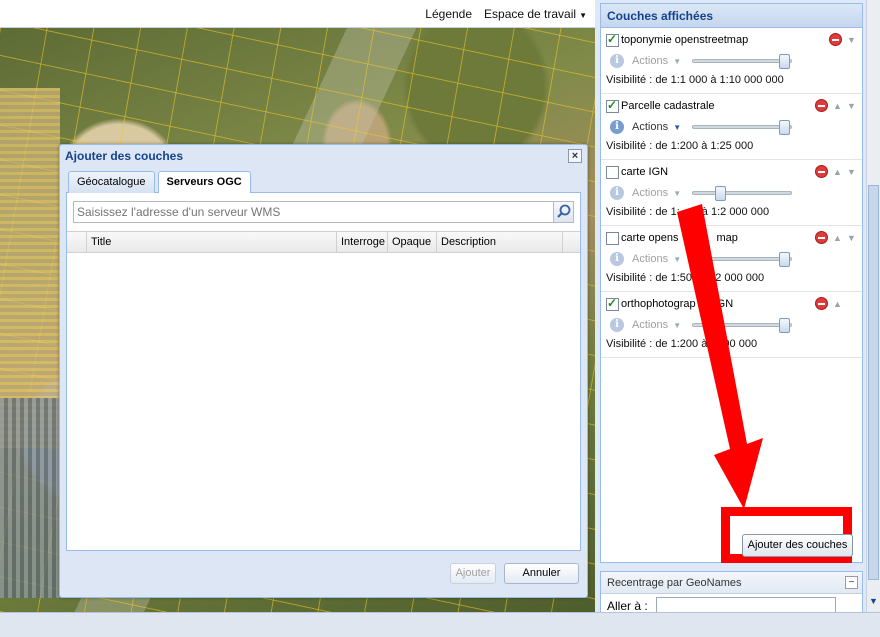  I want to click on layer-visibility-range: Visibilité : de 1:200 à 000 000, so click(731, 344).